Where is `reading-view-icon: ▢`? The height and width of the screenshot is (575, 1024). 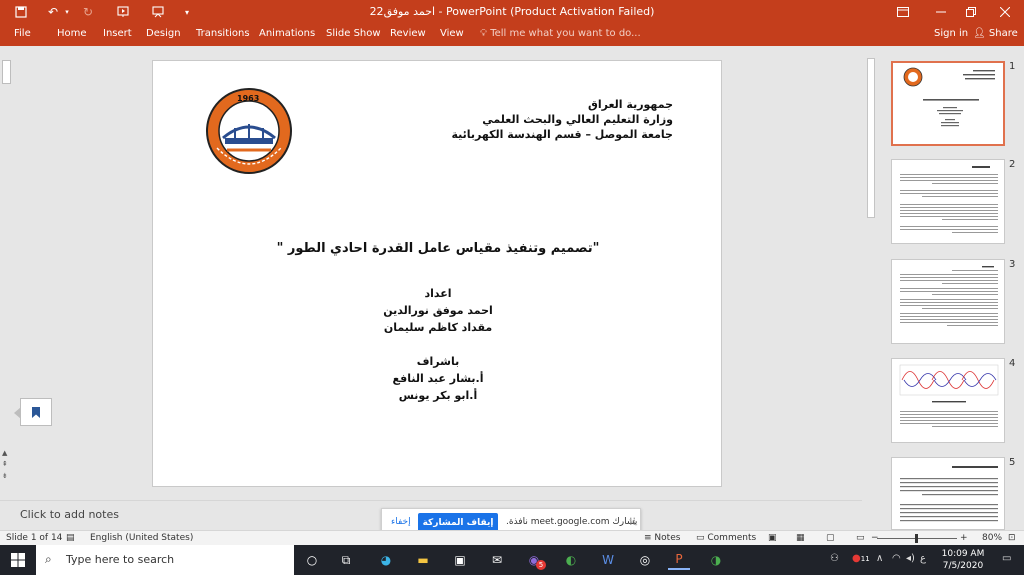
reading-view-icon: ▢ is located at coordinates (830, 538).